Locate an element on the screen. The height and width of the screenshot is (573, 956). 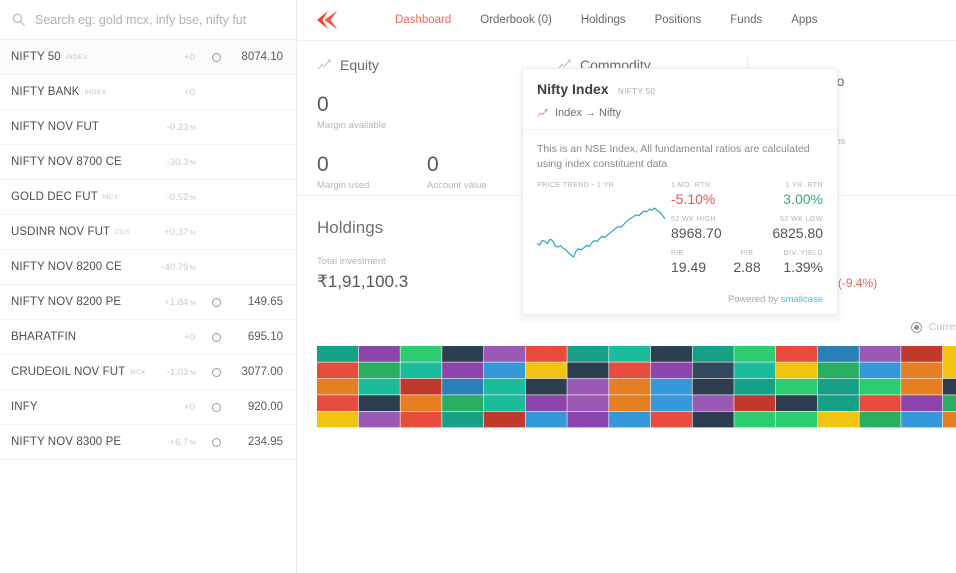
zerodha-kite-logo-icon is located at coordinates (328, 20).